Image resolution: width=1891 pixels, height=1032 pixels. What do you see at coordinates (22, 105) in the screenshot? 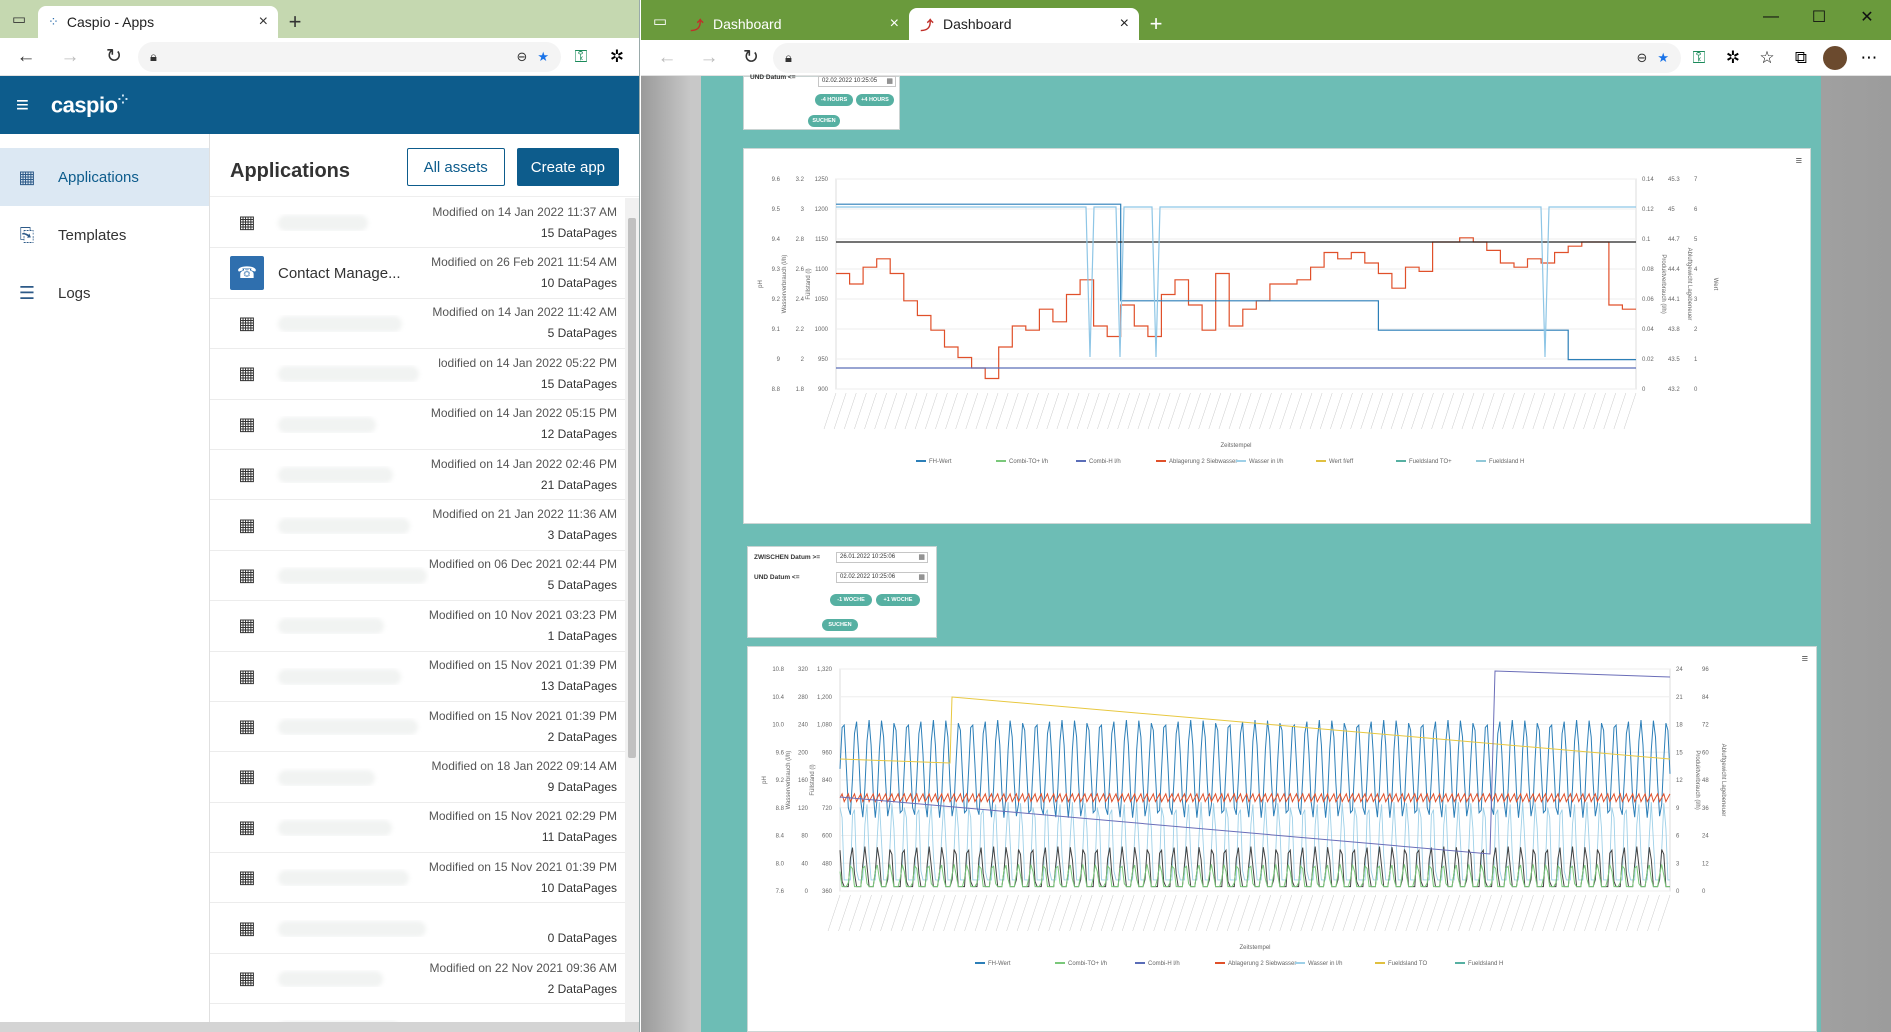
I see `hamburger-menu-icon: ≡` at bounding box center [22, 105].